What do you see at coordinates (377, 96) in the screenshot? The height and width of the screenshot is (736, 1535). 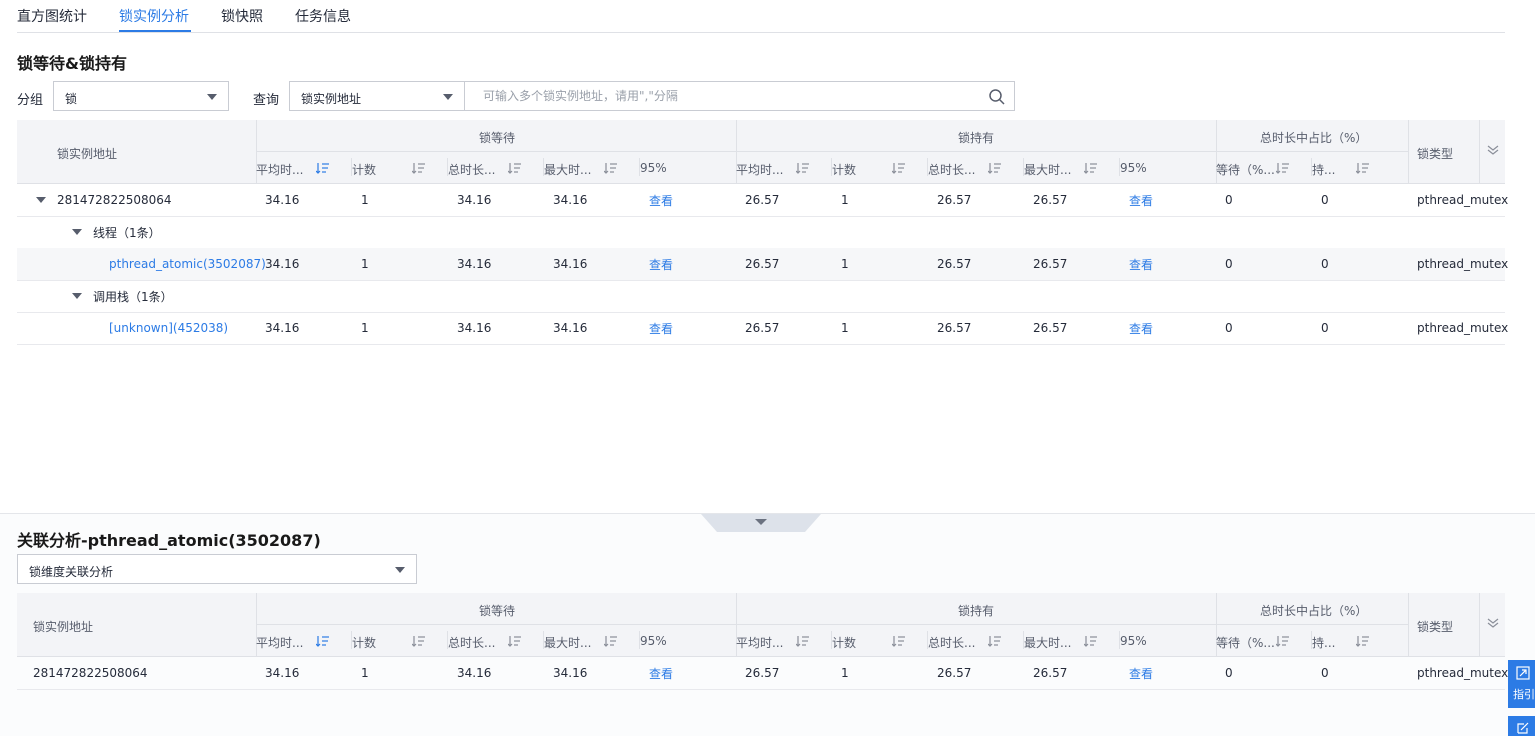 I see `query-type-select: 锁实例地址` at bounding box center [377, 96].